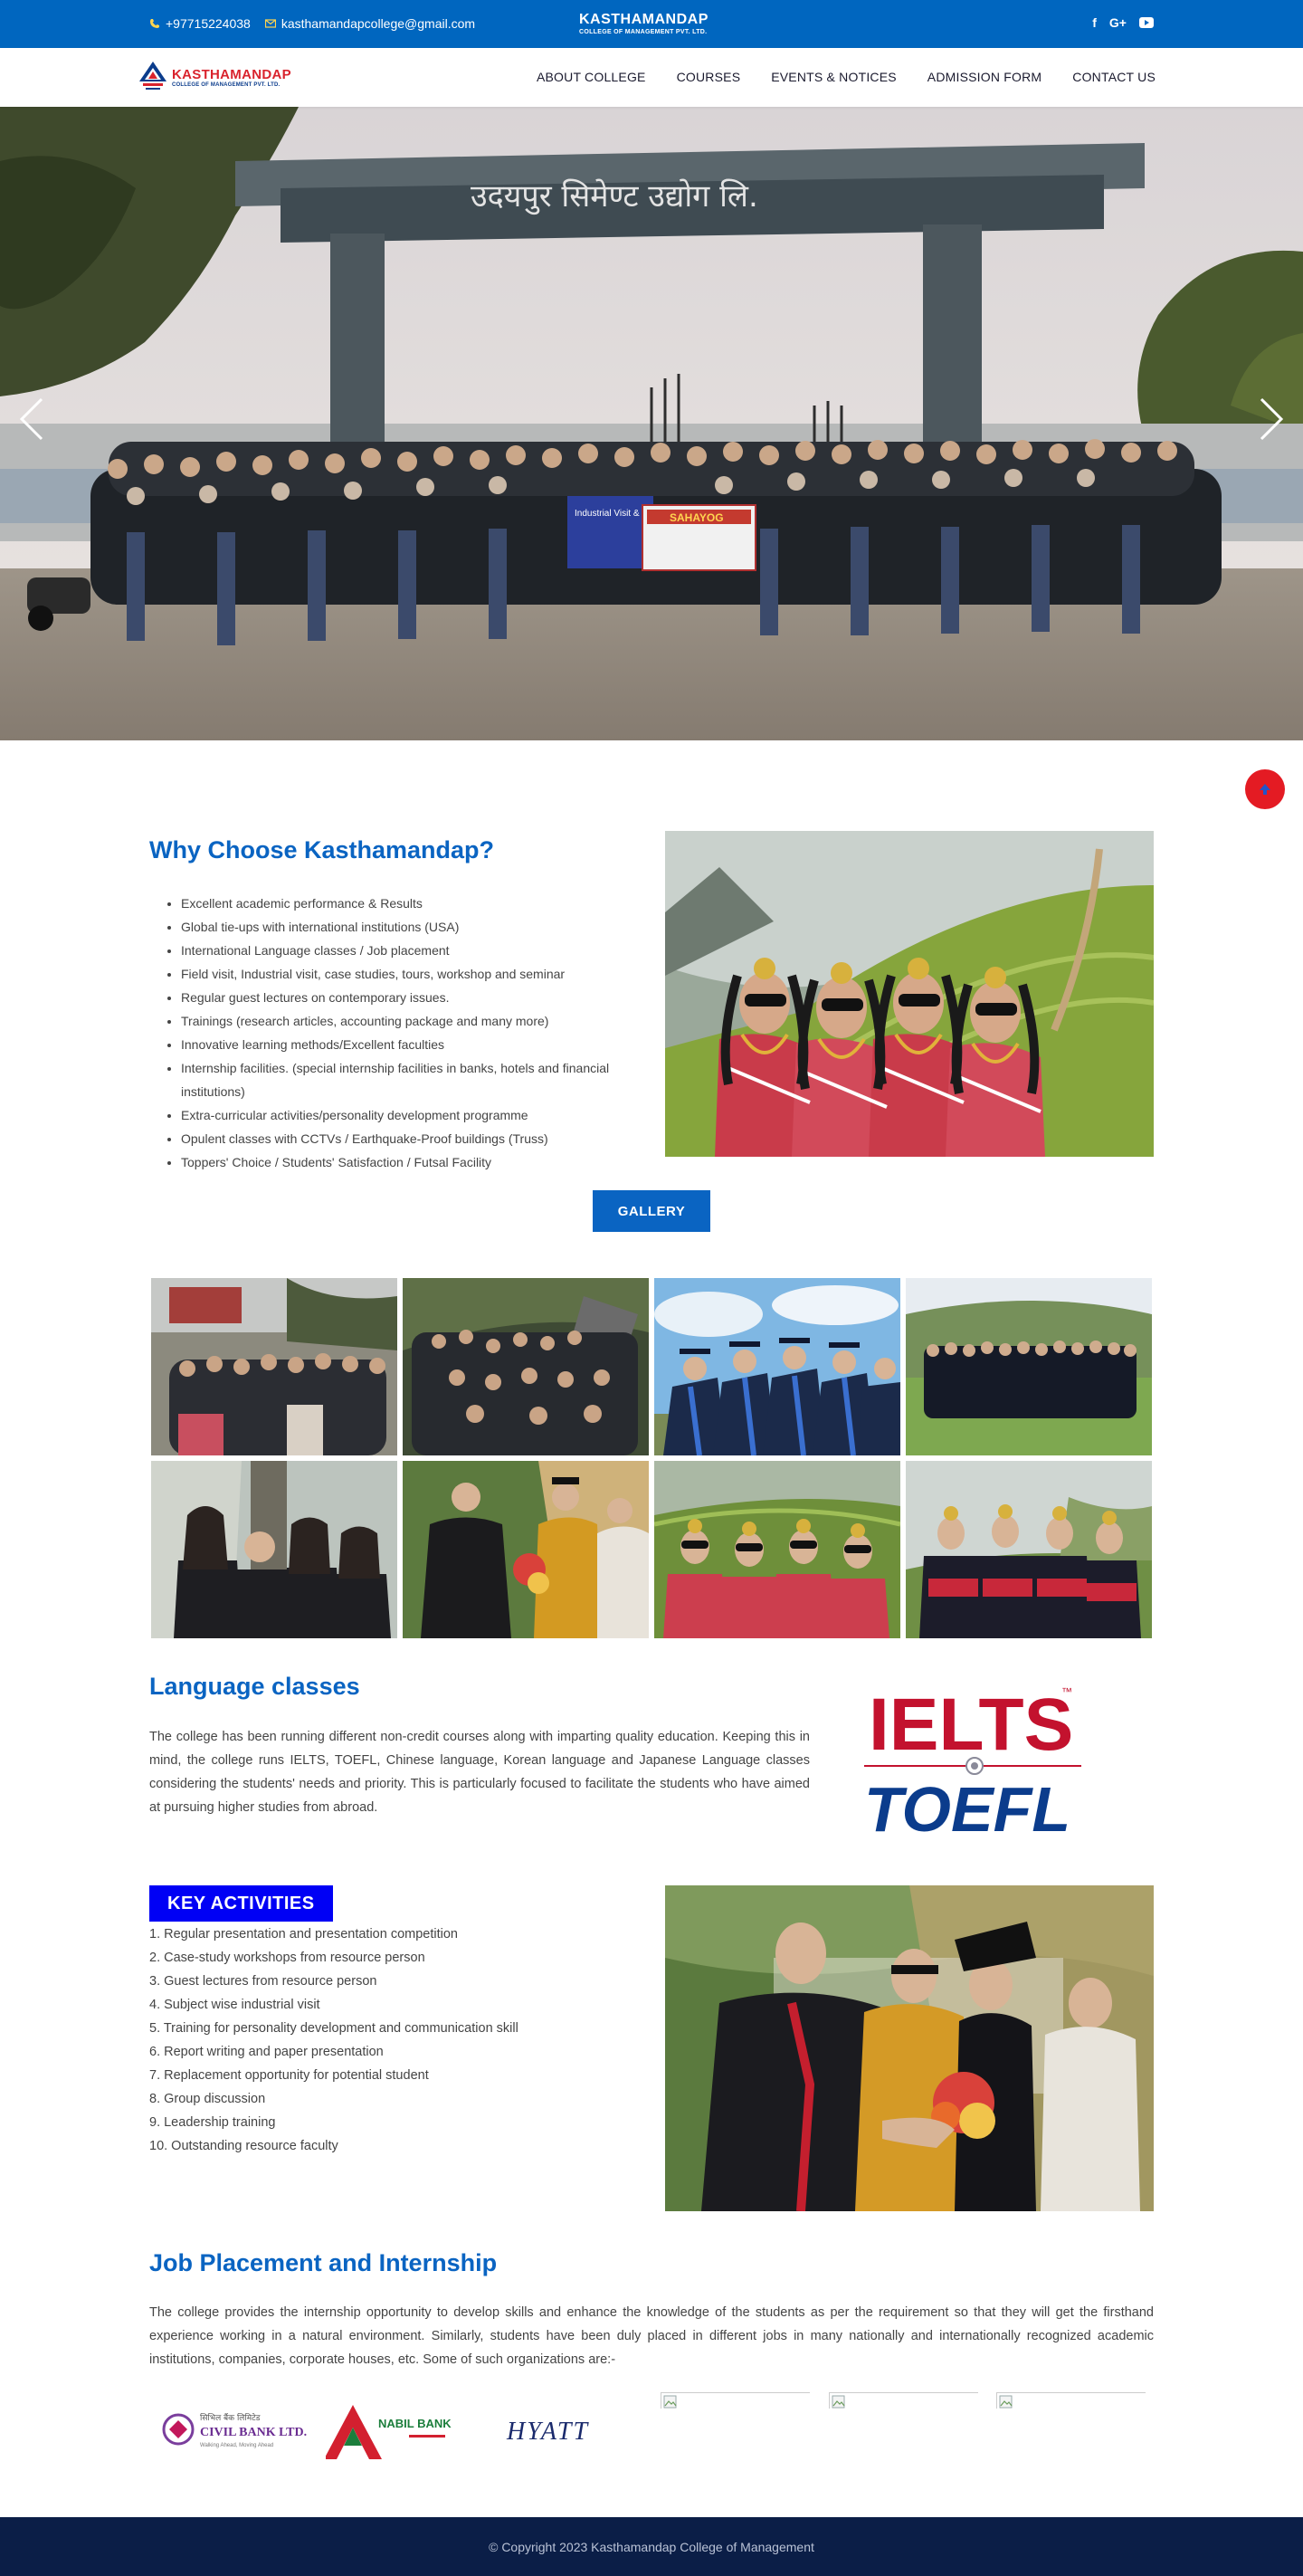  I want to click on list-item: 6. Report writing and paper presentation, so click(266, 2052).